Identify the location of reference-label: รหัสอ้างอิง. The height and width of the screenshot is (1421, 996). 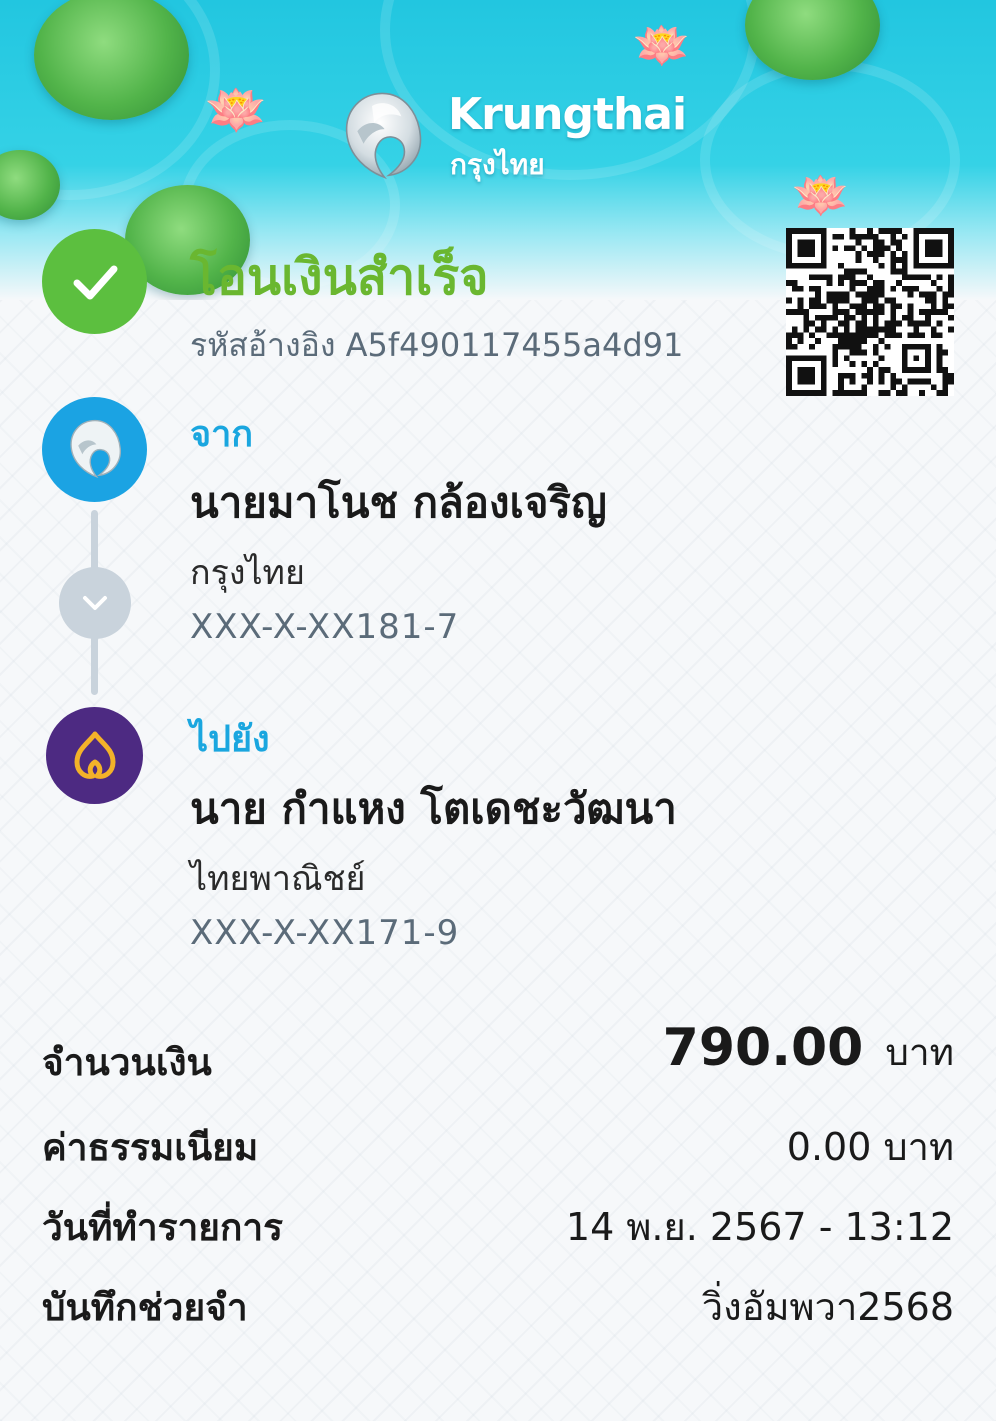
(263, 345).